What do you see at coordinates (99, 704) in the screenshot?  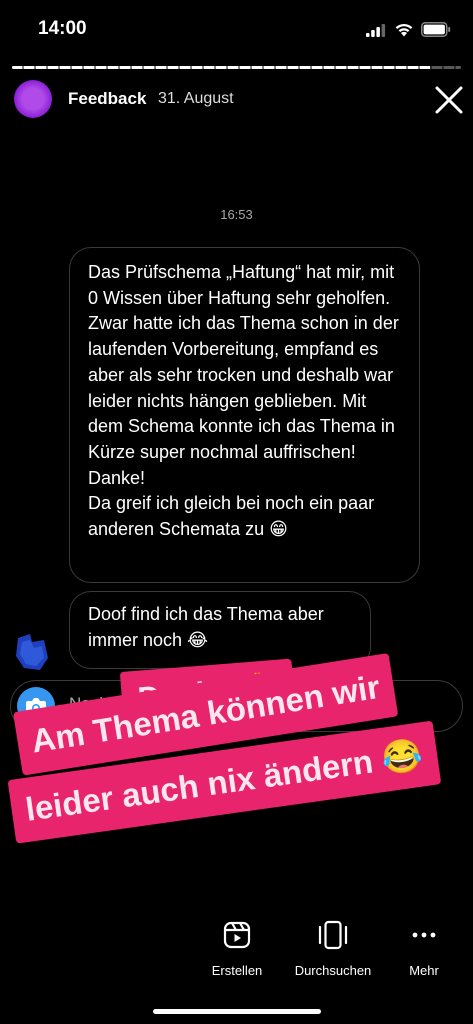 I see `reply-input` at bounding box center [99, 704].